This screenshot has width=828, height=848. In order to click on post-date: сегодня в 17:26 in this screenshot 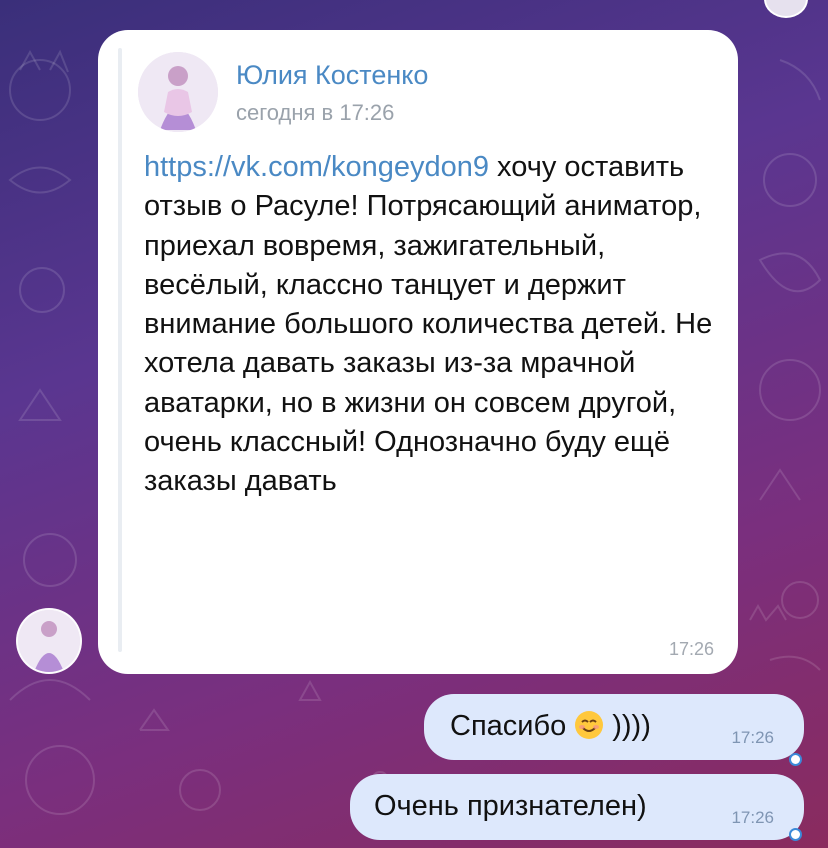, I will do `click(315, 112)`.